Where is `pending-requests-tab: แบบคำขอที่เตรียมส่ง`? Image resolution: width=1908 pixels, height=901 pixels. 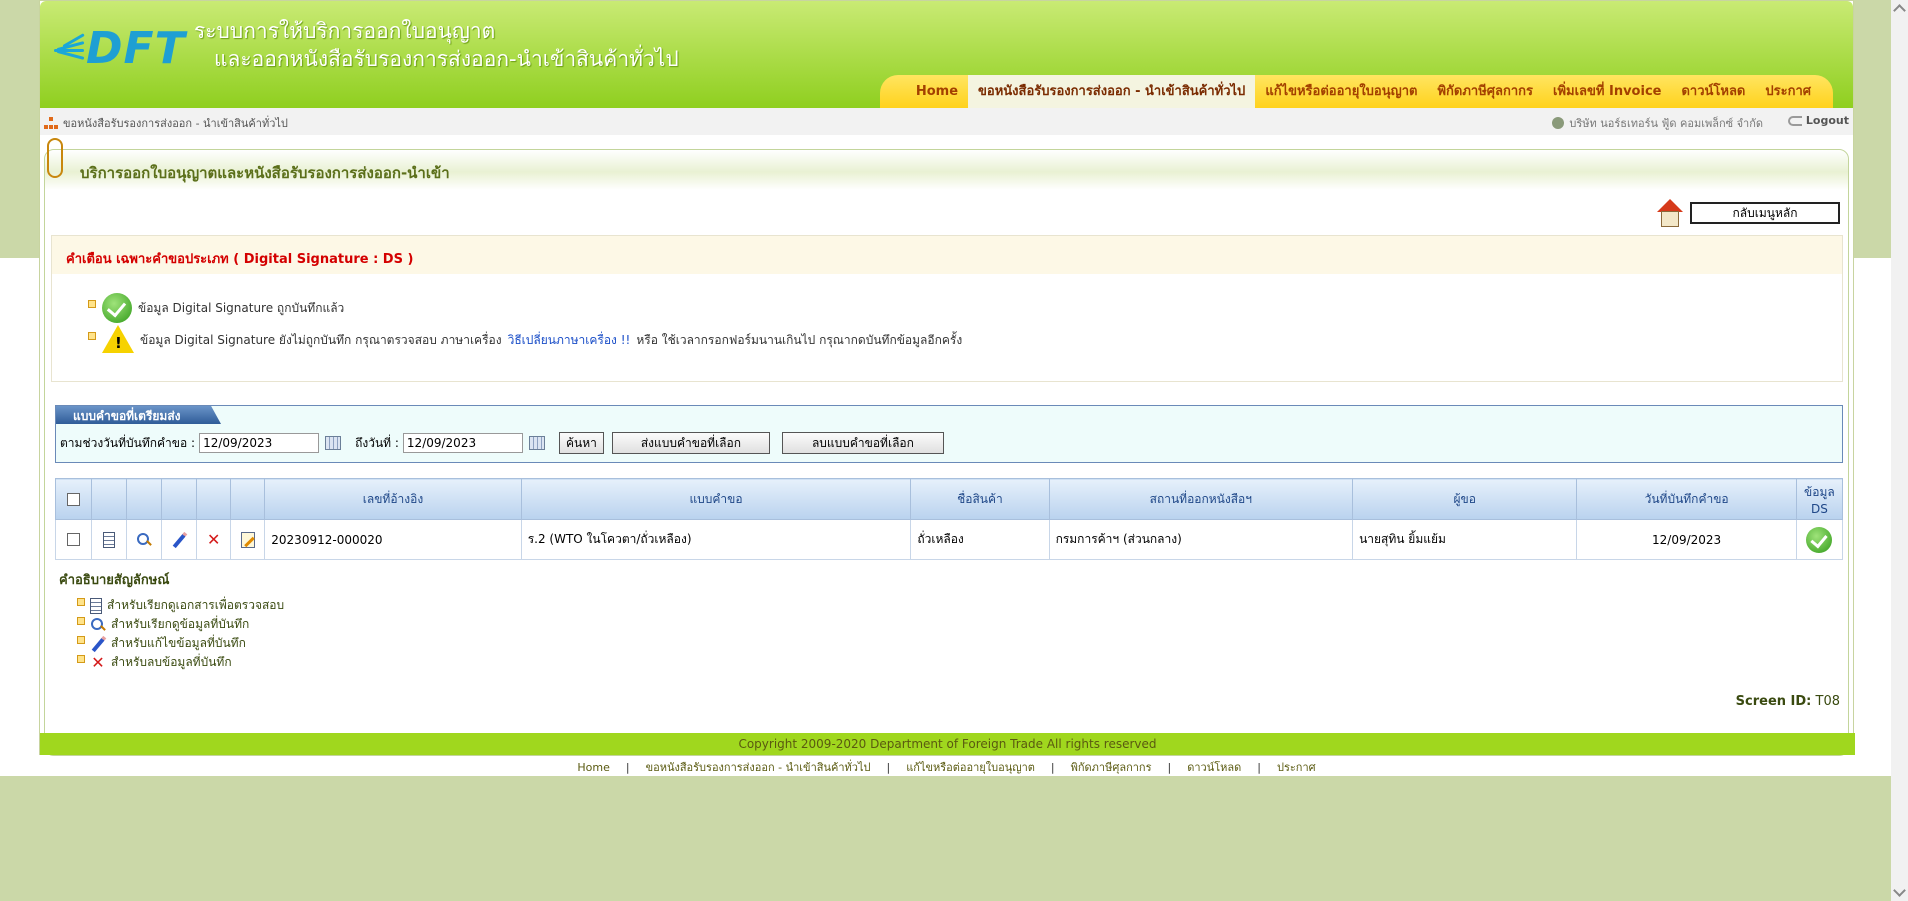 pending-requests-tab: แบบคำขอที่เตรียมส่ง is located at coordinates (138, 415).